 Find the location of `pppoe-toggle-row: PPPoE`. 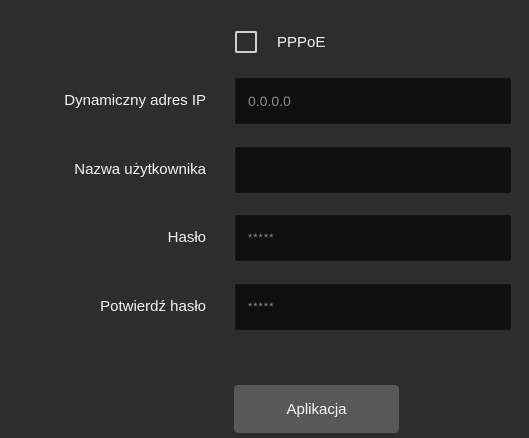

pppoe-toggle-row: PPPoE is located at coordinates (280, 42).